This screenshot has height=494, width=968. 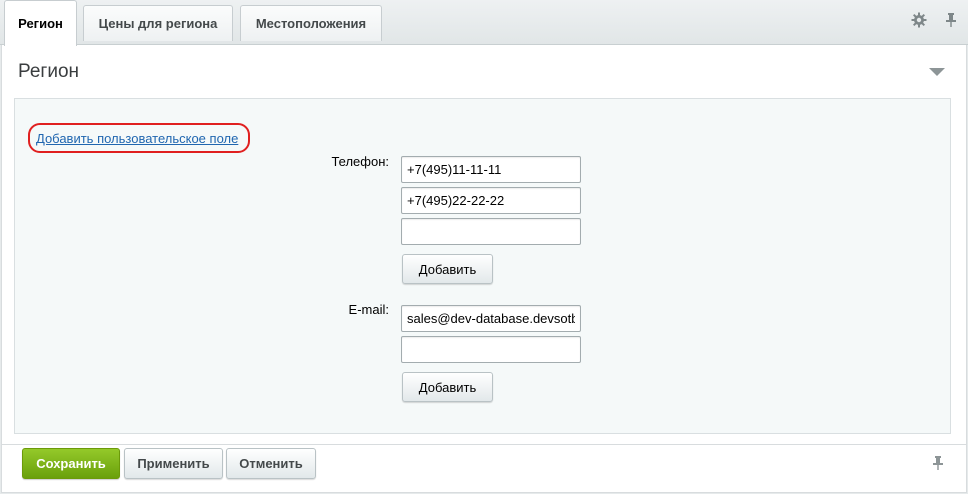 What do you see at coordinates (447, 269) in the screenshot?
I see `add-phone-button: Добавить` at bounding box center [447, 269].